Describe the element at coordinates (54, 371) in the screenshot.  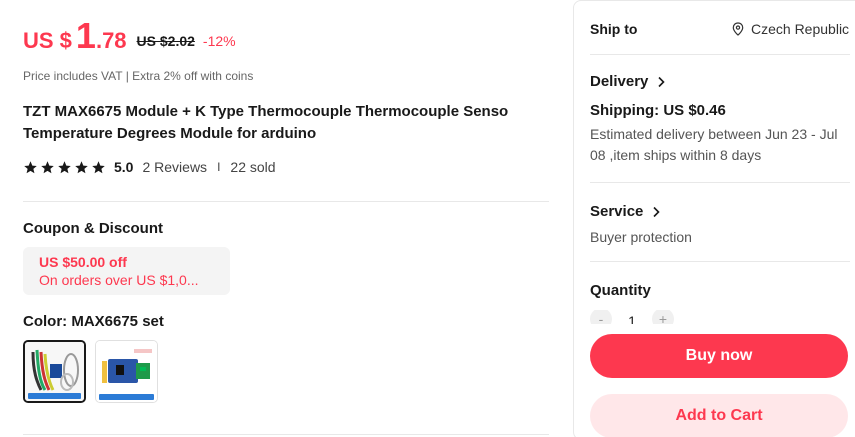
I see `color-option-max6675-set` at that location.